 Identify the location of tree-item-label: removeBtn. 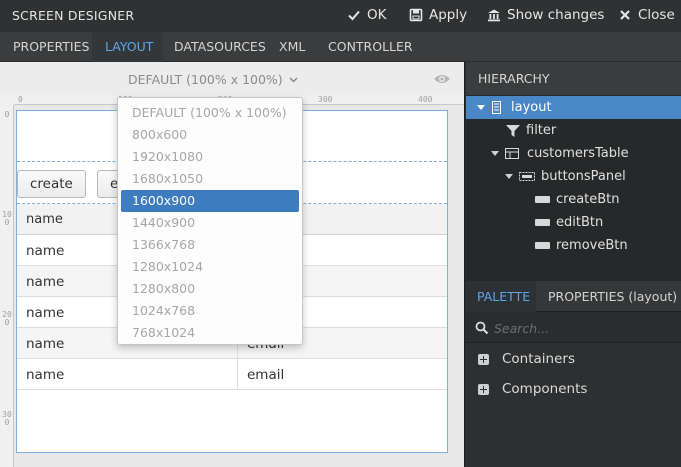
(592, 245).